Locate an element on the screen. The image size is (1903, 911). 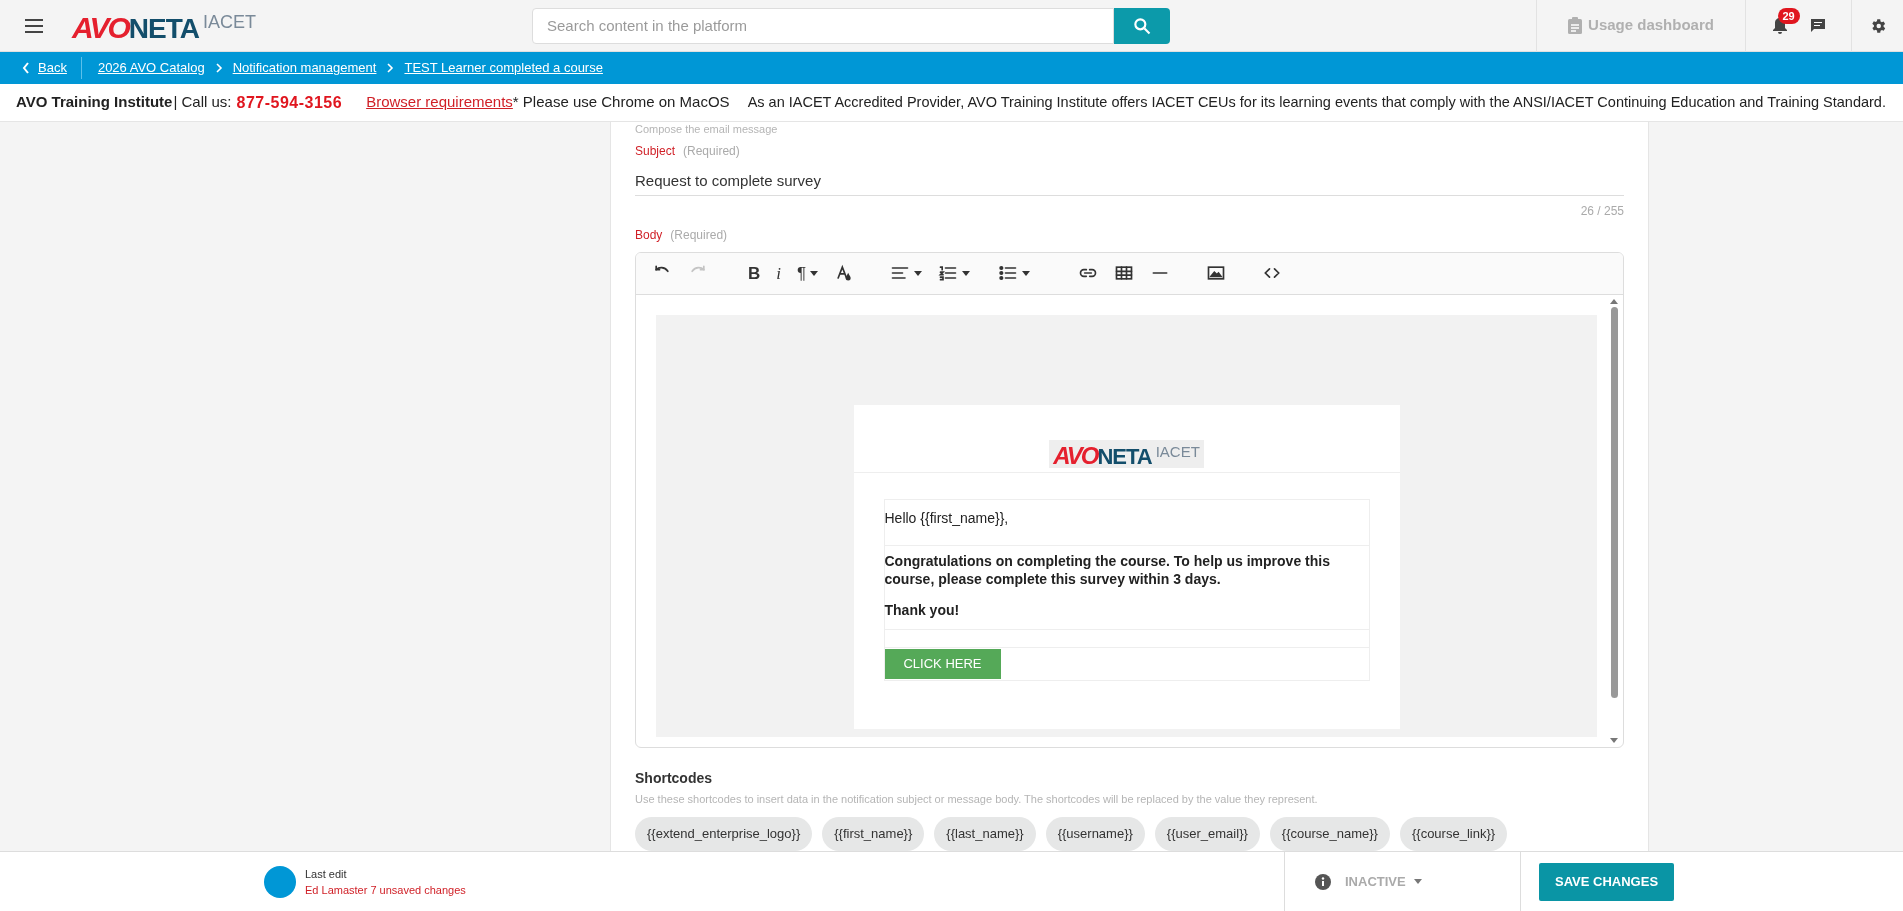
search-icon is located at coordinates (1141, 25).